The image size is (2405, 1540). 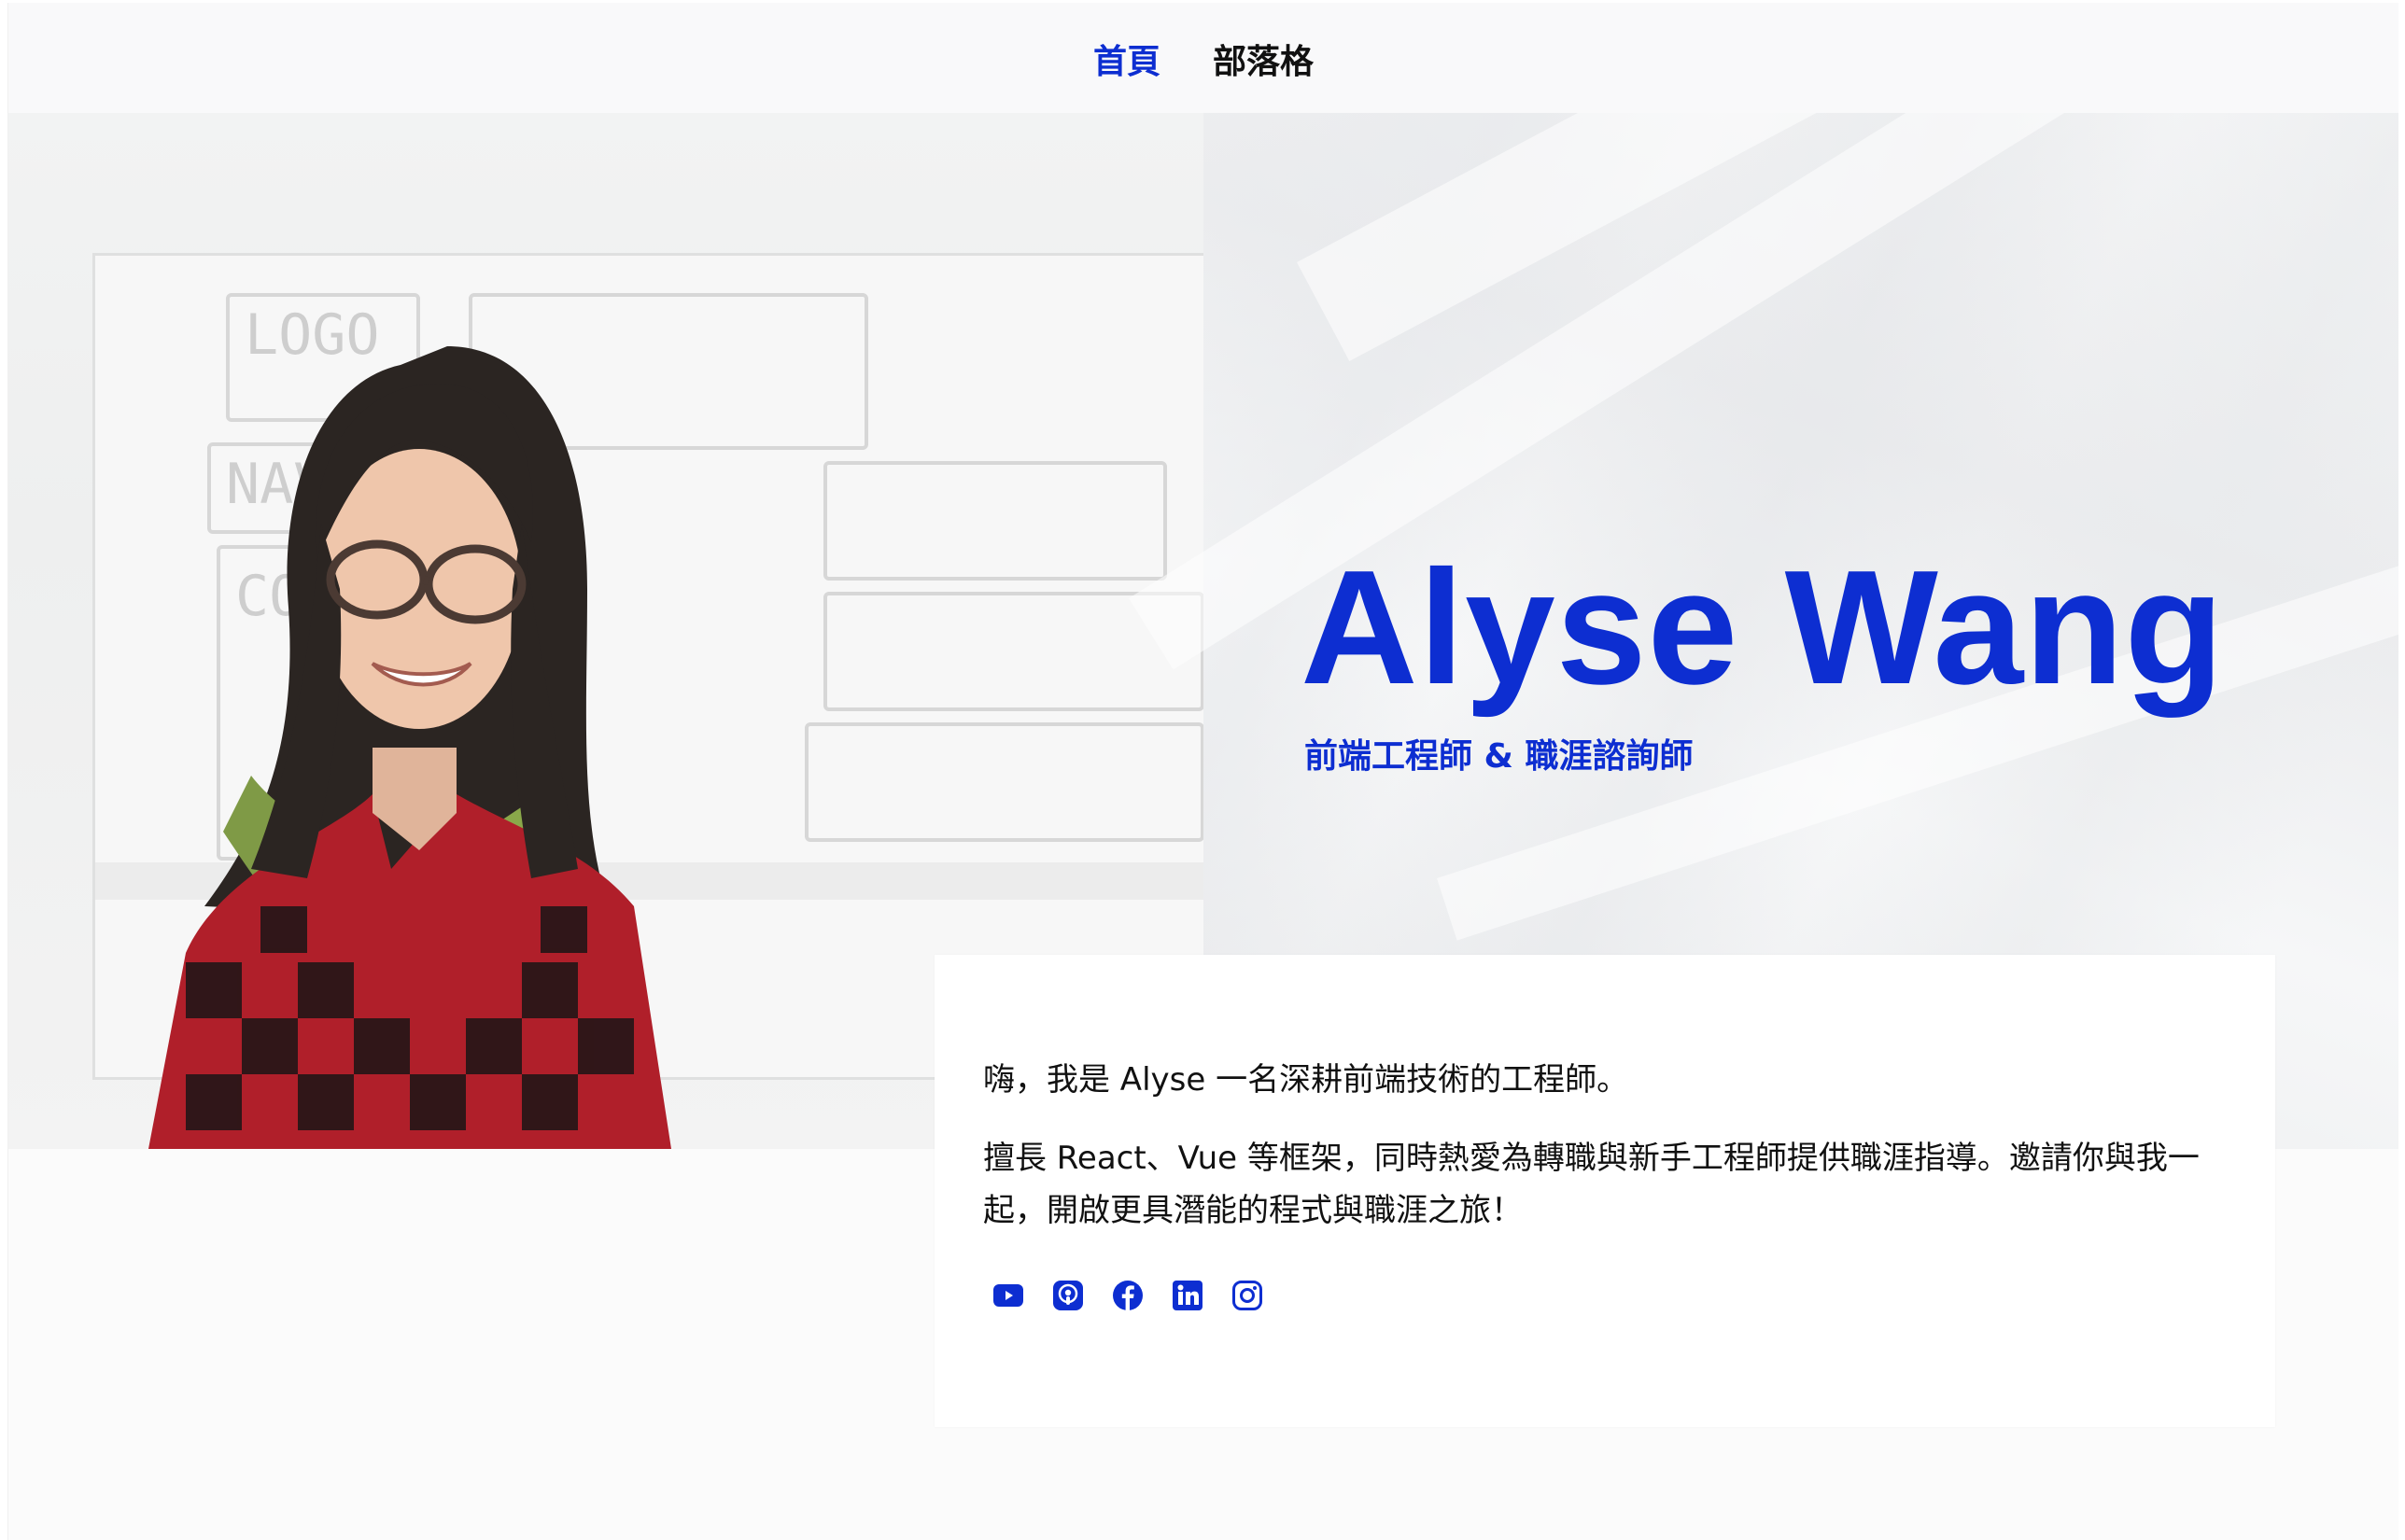 I want to click on social-links, so click(x=1128, y=1295).